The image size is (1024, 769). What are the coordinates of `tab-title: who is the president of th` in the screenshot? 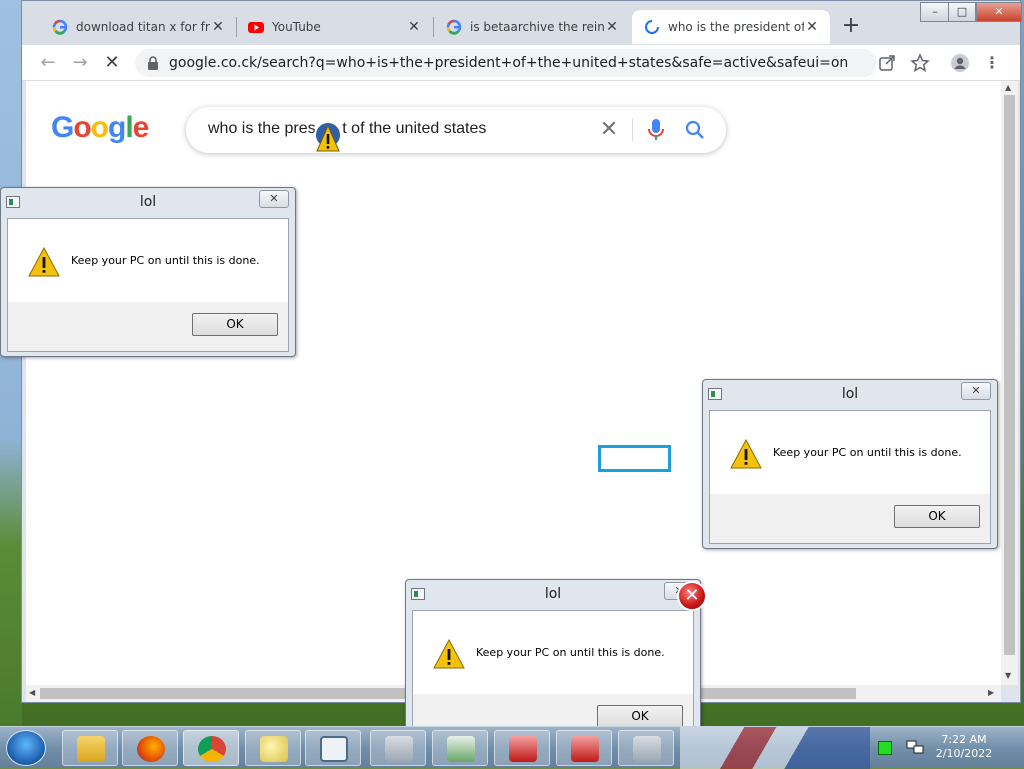 It's located at (736, 27).